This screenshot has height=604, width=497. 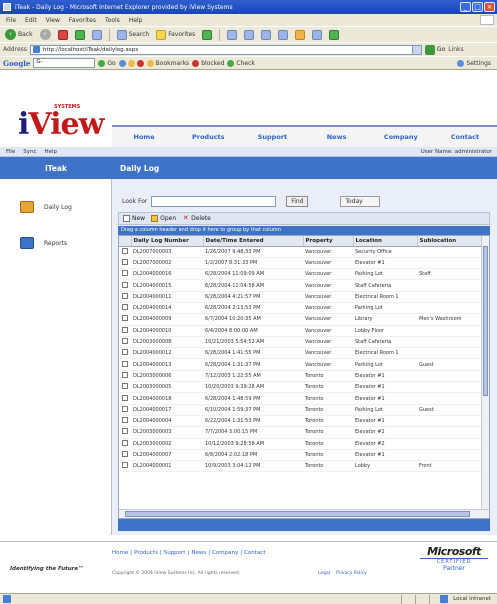 What do you see at coordinates (300, 34) in the screenshot?
I see `folder-button` at bounding box center [300, 34].